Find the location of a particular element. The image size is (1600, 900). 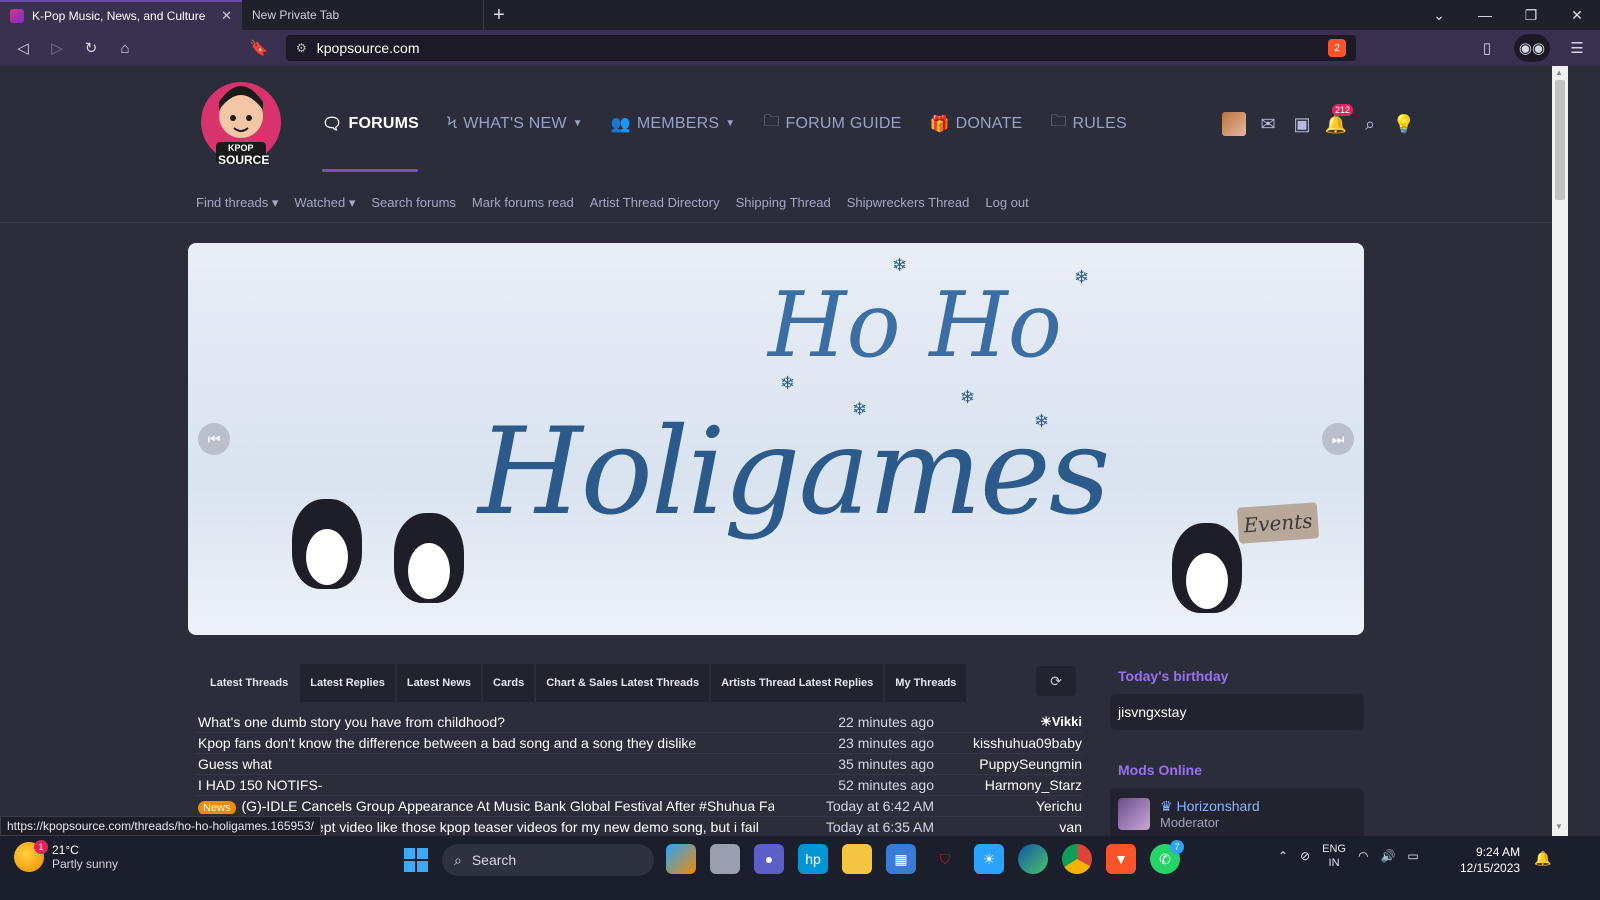

language-indicator: ENG IN is located at coordinates (1334, 856).